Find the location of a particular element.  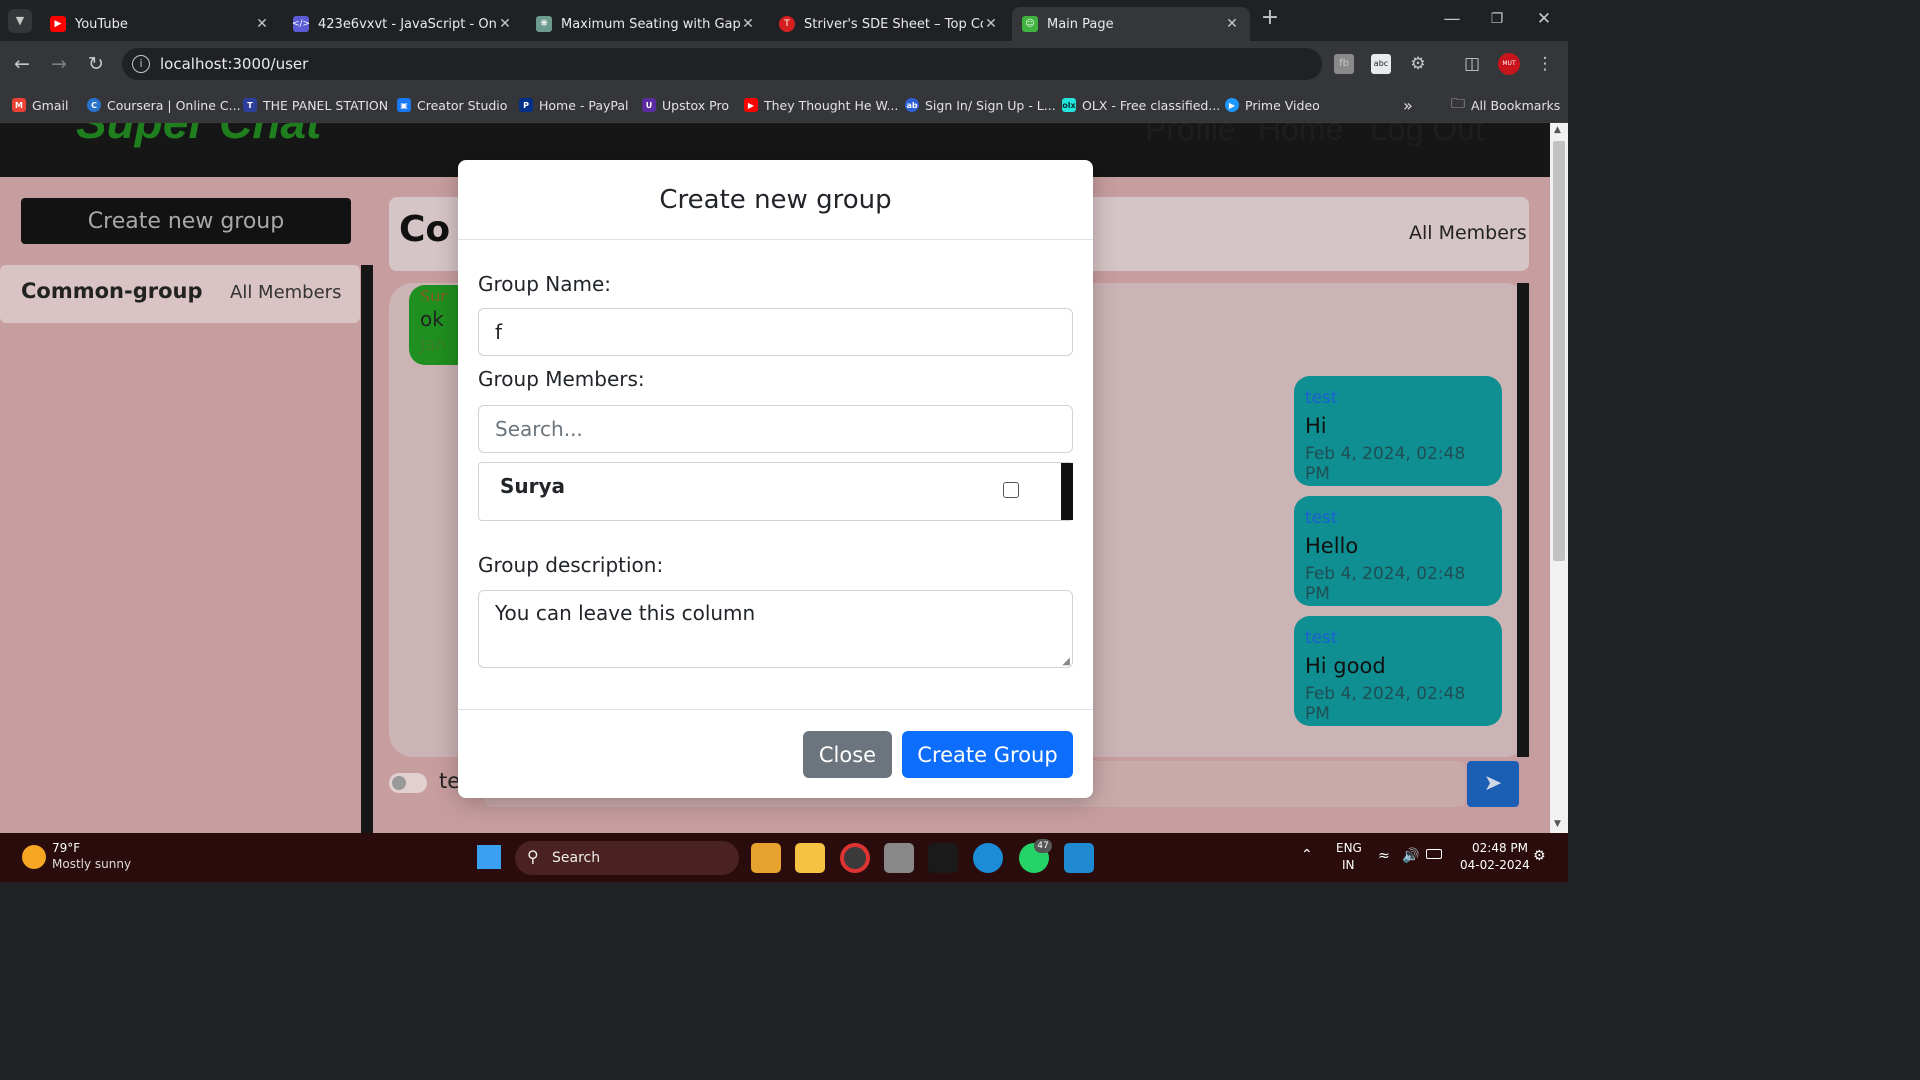

address-bar: i localhost:3000/user is located at coordinates (722, 64).